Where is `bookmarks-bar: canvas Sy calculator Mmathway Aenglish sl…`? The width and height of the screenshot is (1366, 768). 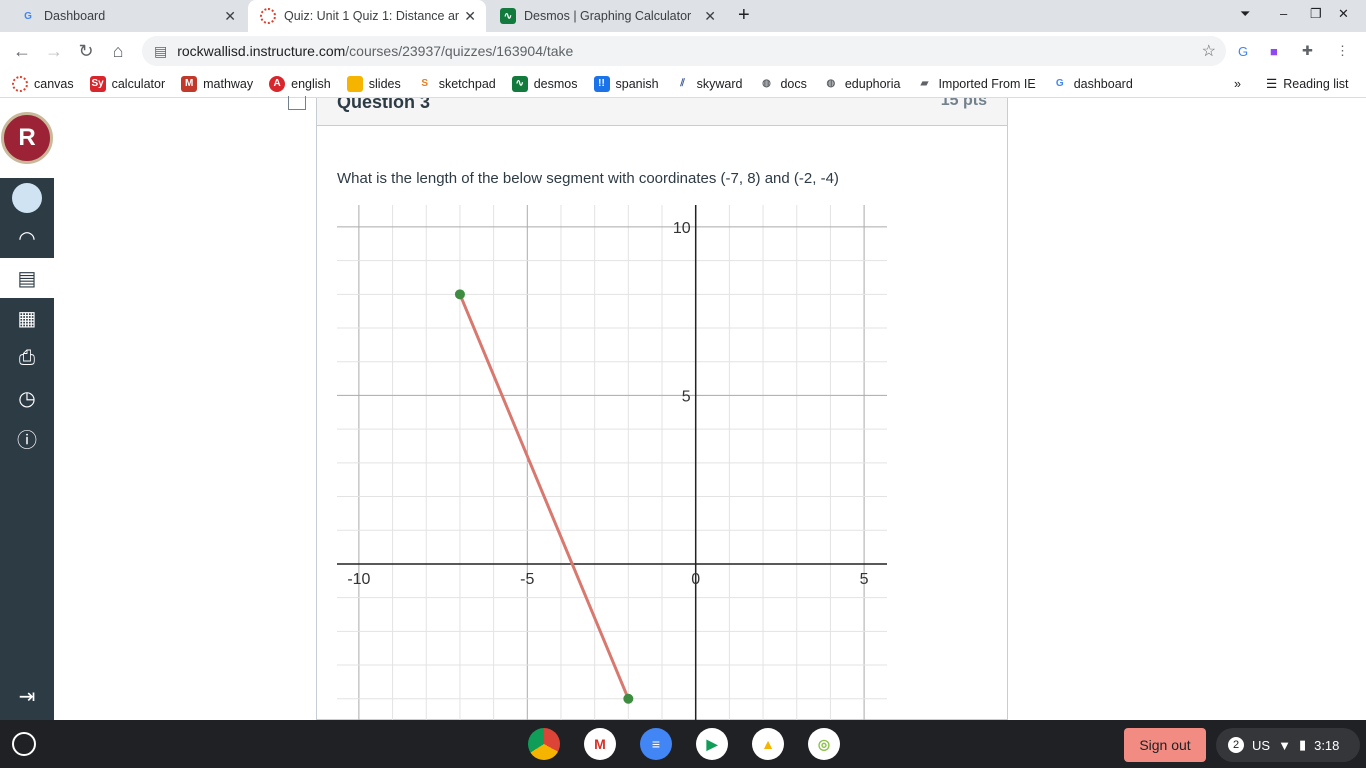
bookmarks-bar: canvas Sy calculator Mmathway Aenglish sl… is located at coordinates (683, 84).